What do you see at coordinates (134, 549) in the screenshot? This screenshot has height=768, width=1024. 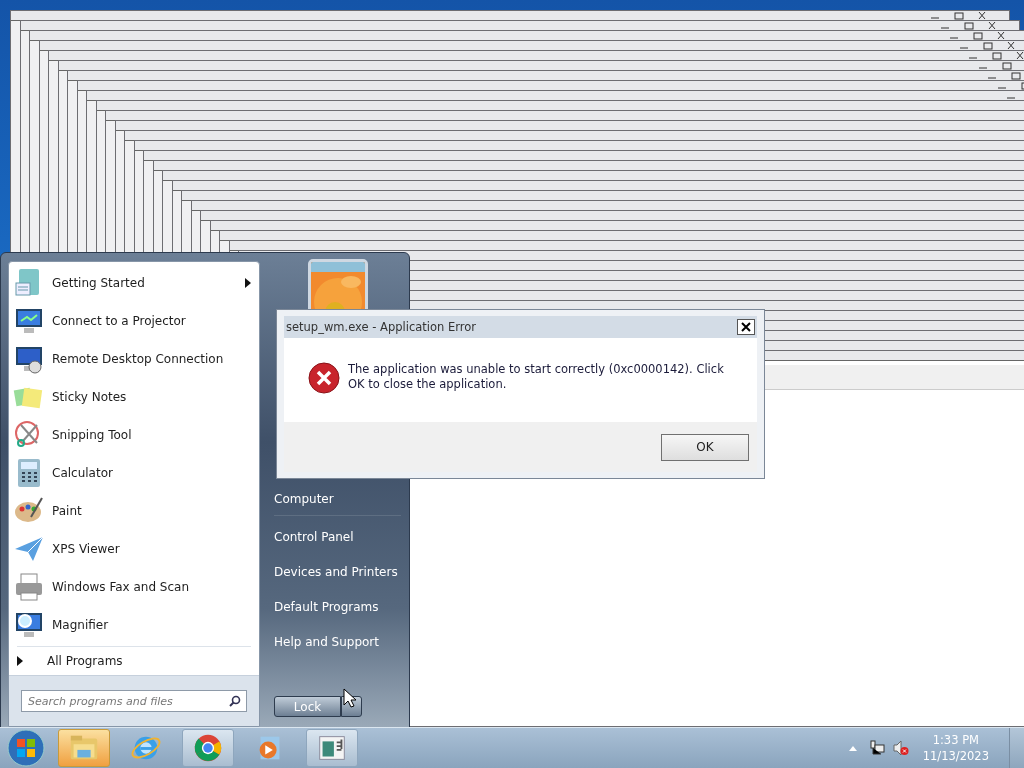 I see `program-item: XPS Viewer` at bounding box center [134, 549].